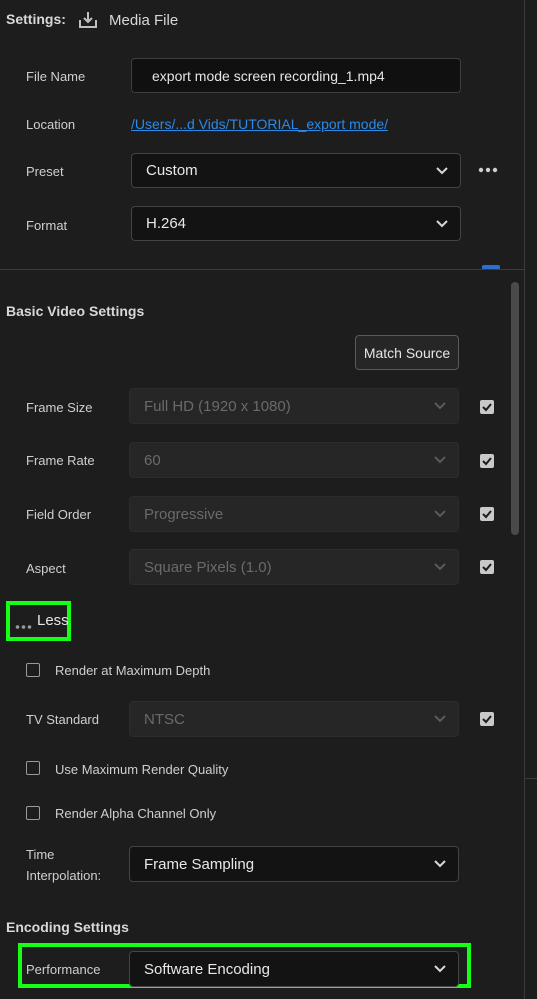 The width and height of the screenshot is (537, 999). Describe the element at coordinates (487, 567) in the screenshot. I see `aspect-checkbox` at that location.